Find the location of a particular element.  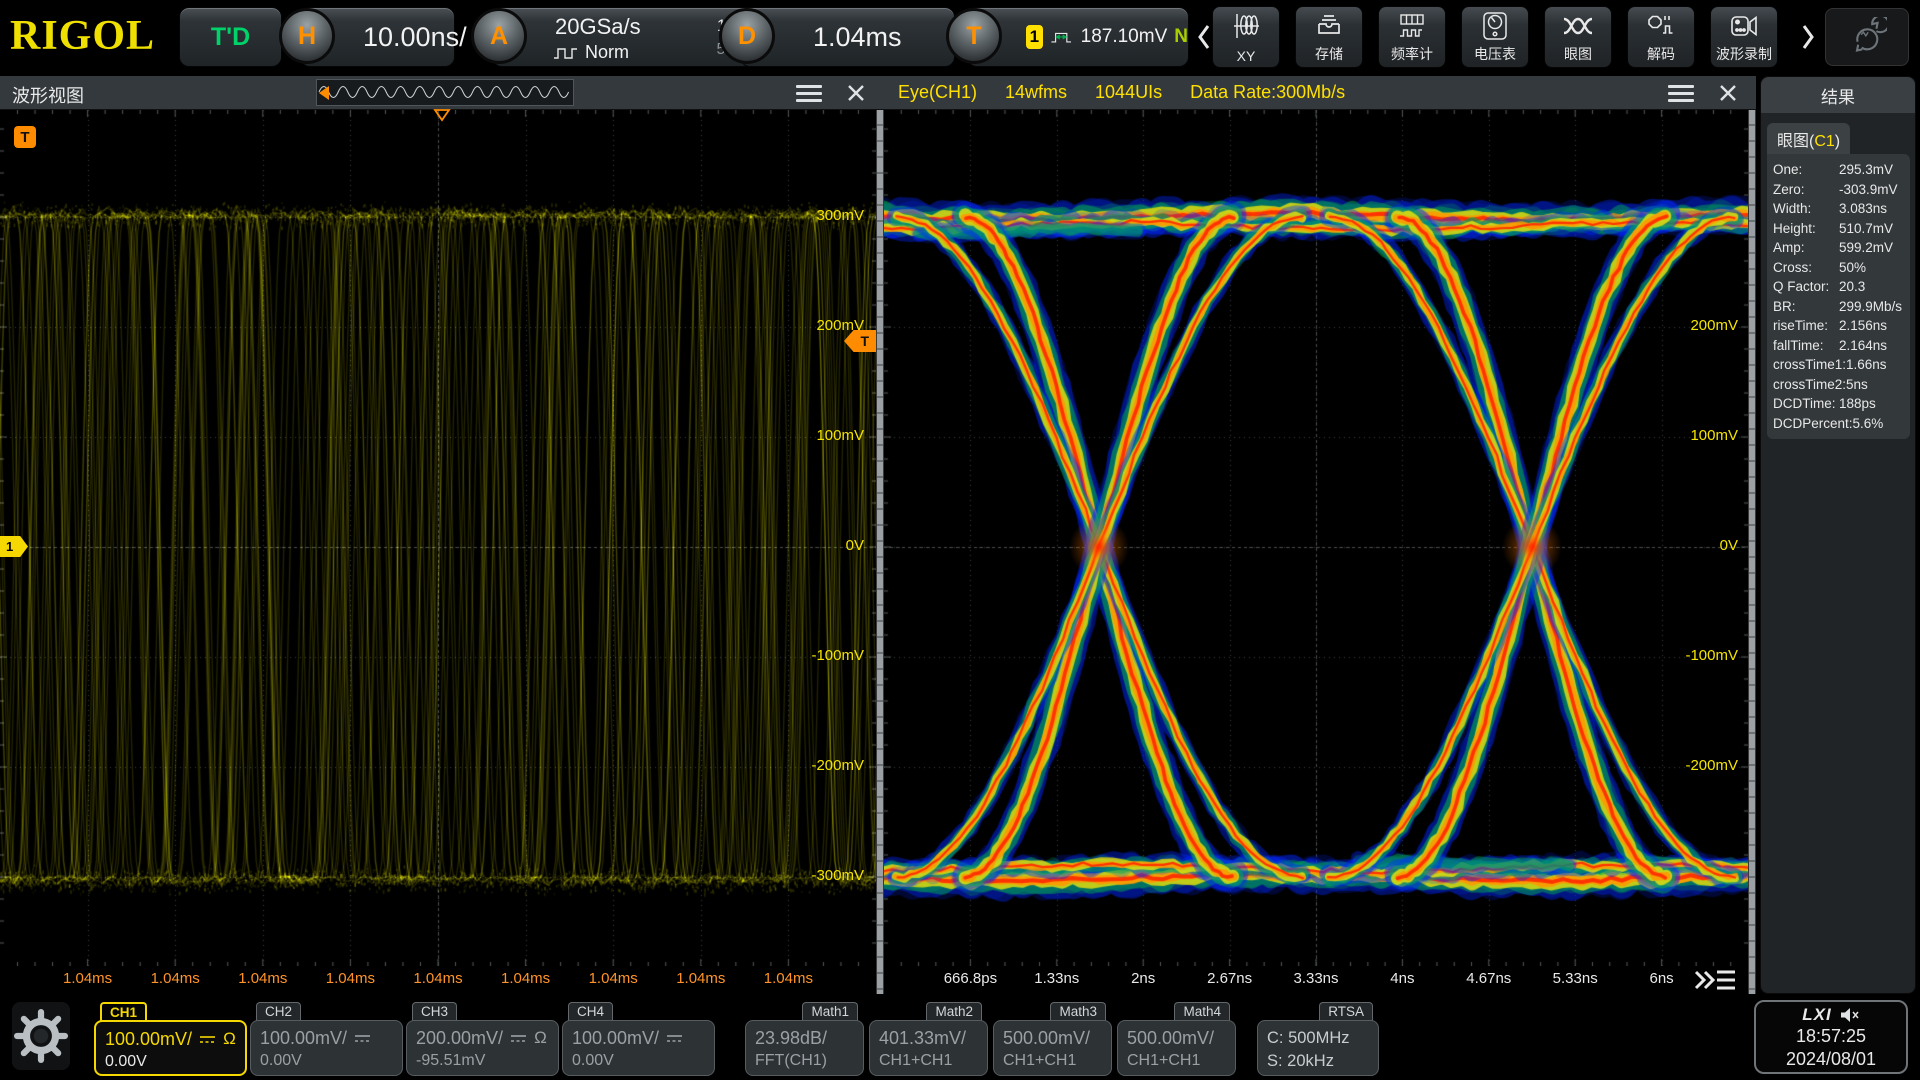

channel-card-ch1: CH1 100.00mV/Ω 0.00V is located at coordinates (170, 1040).